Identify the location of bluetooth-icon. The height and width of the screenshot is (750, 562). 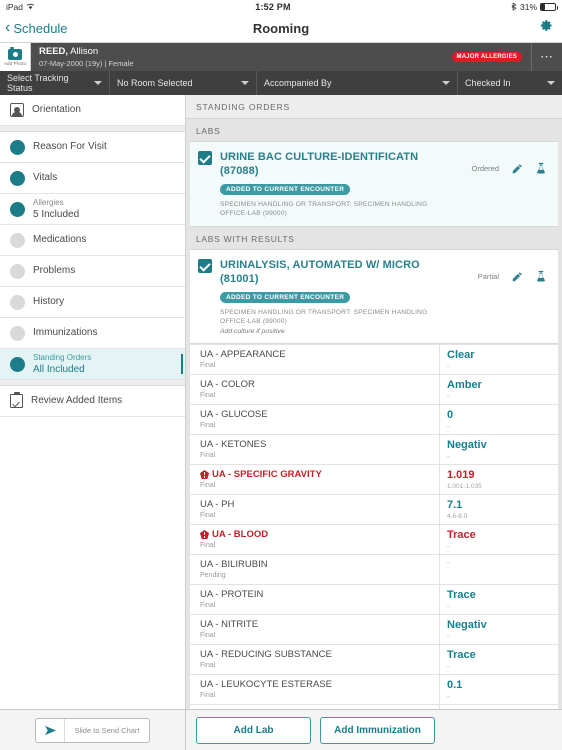
(514, 7).